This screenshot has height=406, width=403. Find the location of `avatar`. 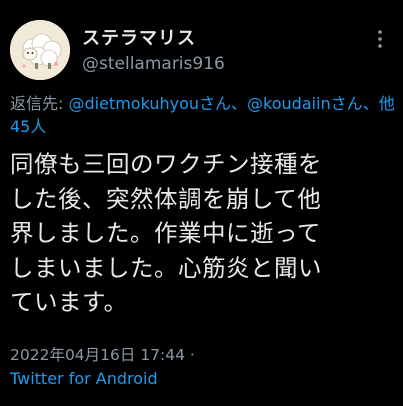

avatar is located at coordinates (40, 50).